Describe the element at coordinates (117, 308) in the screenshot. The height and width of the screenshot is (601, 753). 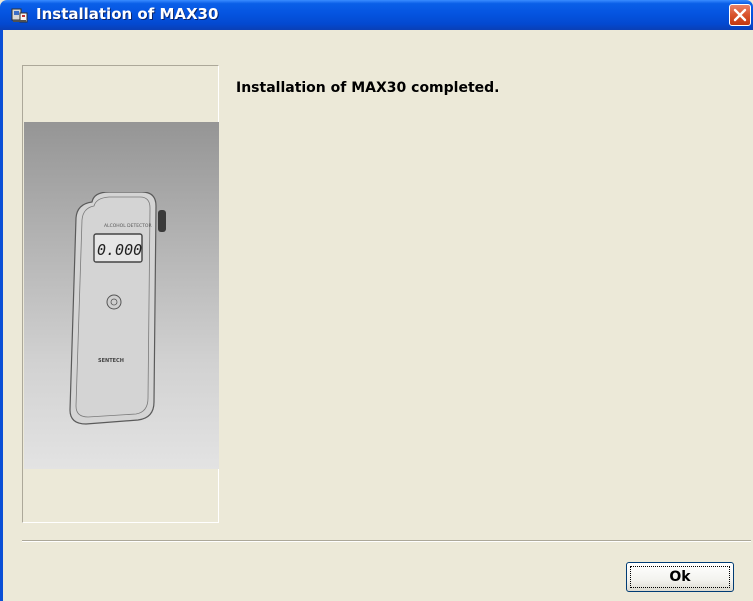
I see `breathalyzer-device-image: ALCOHOL DETECTOR 0.000 SENTECH` at that location.